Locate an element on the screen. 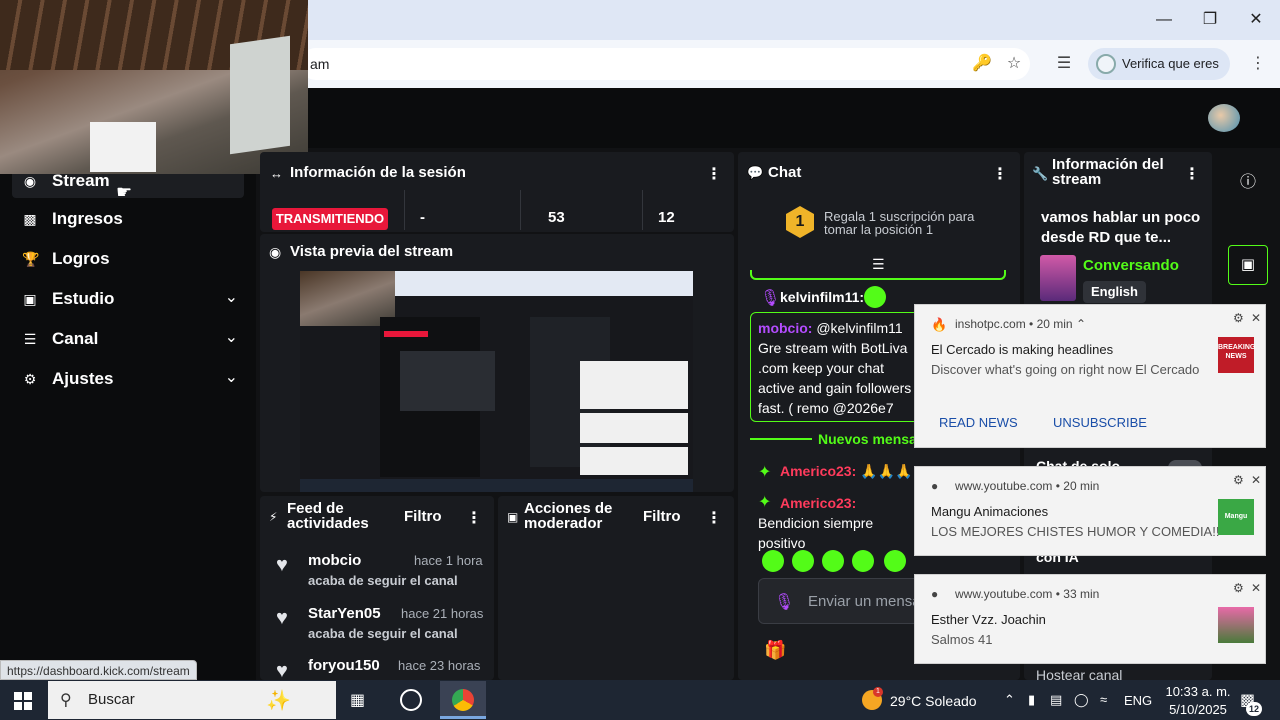 This screenshot has height=720, width=1280. flame-icon: 🔥 is located at coordinates (939, 324).